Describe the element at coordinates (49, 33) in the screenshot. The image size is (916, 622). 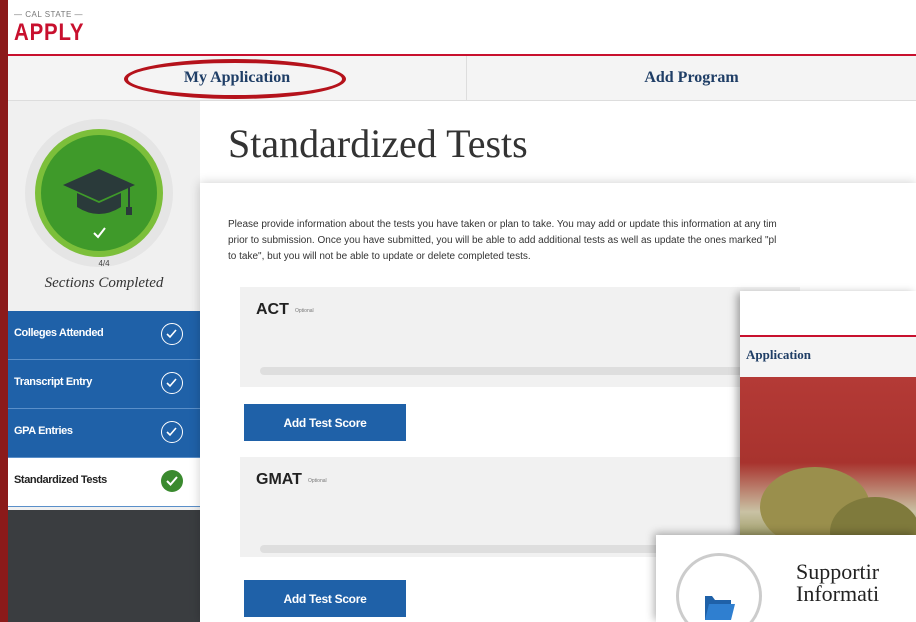
I see `cal-state-apply-logo: APPLY` at that location.